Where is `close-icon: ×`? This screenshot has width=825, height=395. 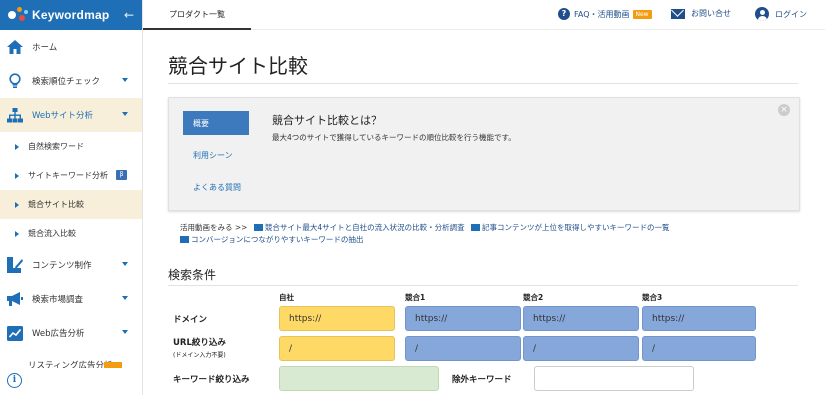
close-icon: × is located at coordinates (784, 110).